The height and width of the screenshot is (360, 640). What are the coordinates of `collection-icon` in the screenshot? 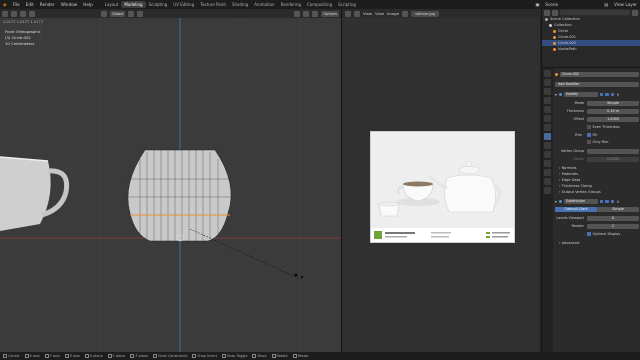 It's located at (550, 25).